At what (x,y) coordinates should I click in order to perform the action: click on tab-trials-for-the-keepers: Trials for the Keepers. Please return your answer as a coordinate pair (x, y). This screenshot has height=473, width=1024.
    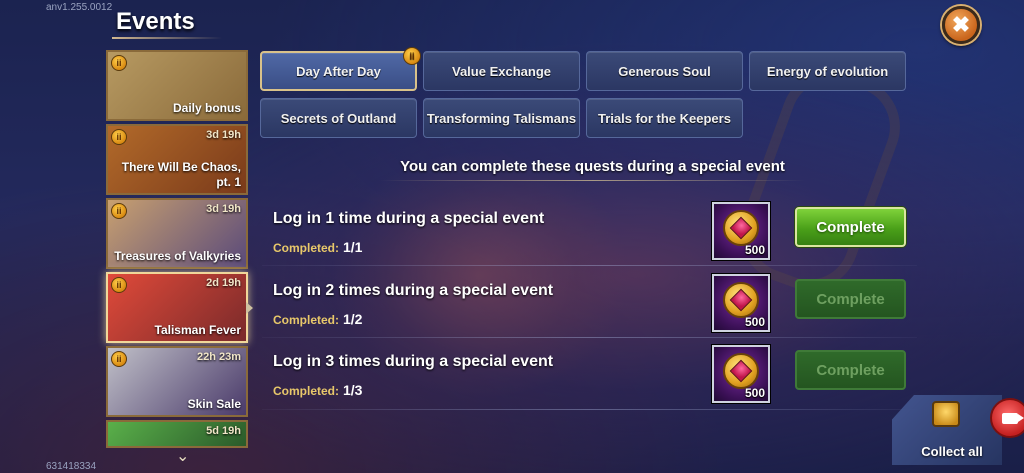
    Looking at the image, I should click on (664, 118).